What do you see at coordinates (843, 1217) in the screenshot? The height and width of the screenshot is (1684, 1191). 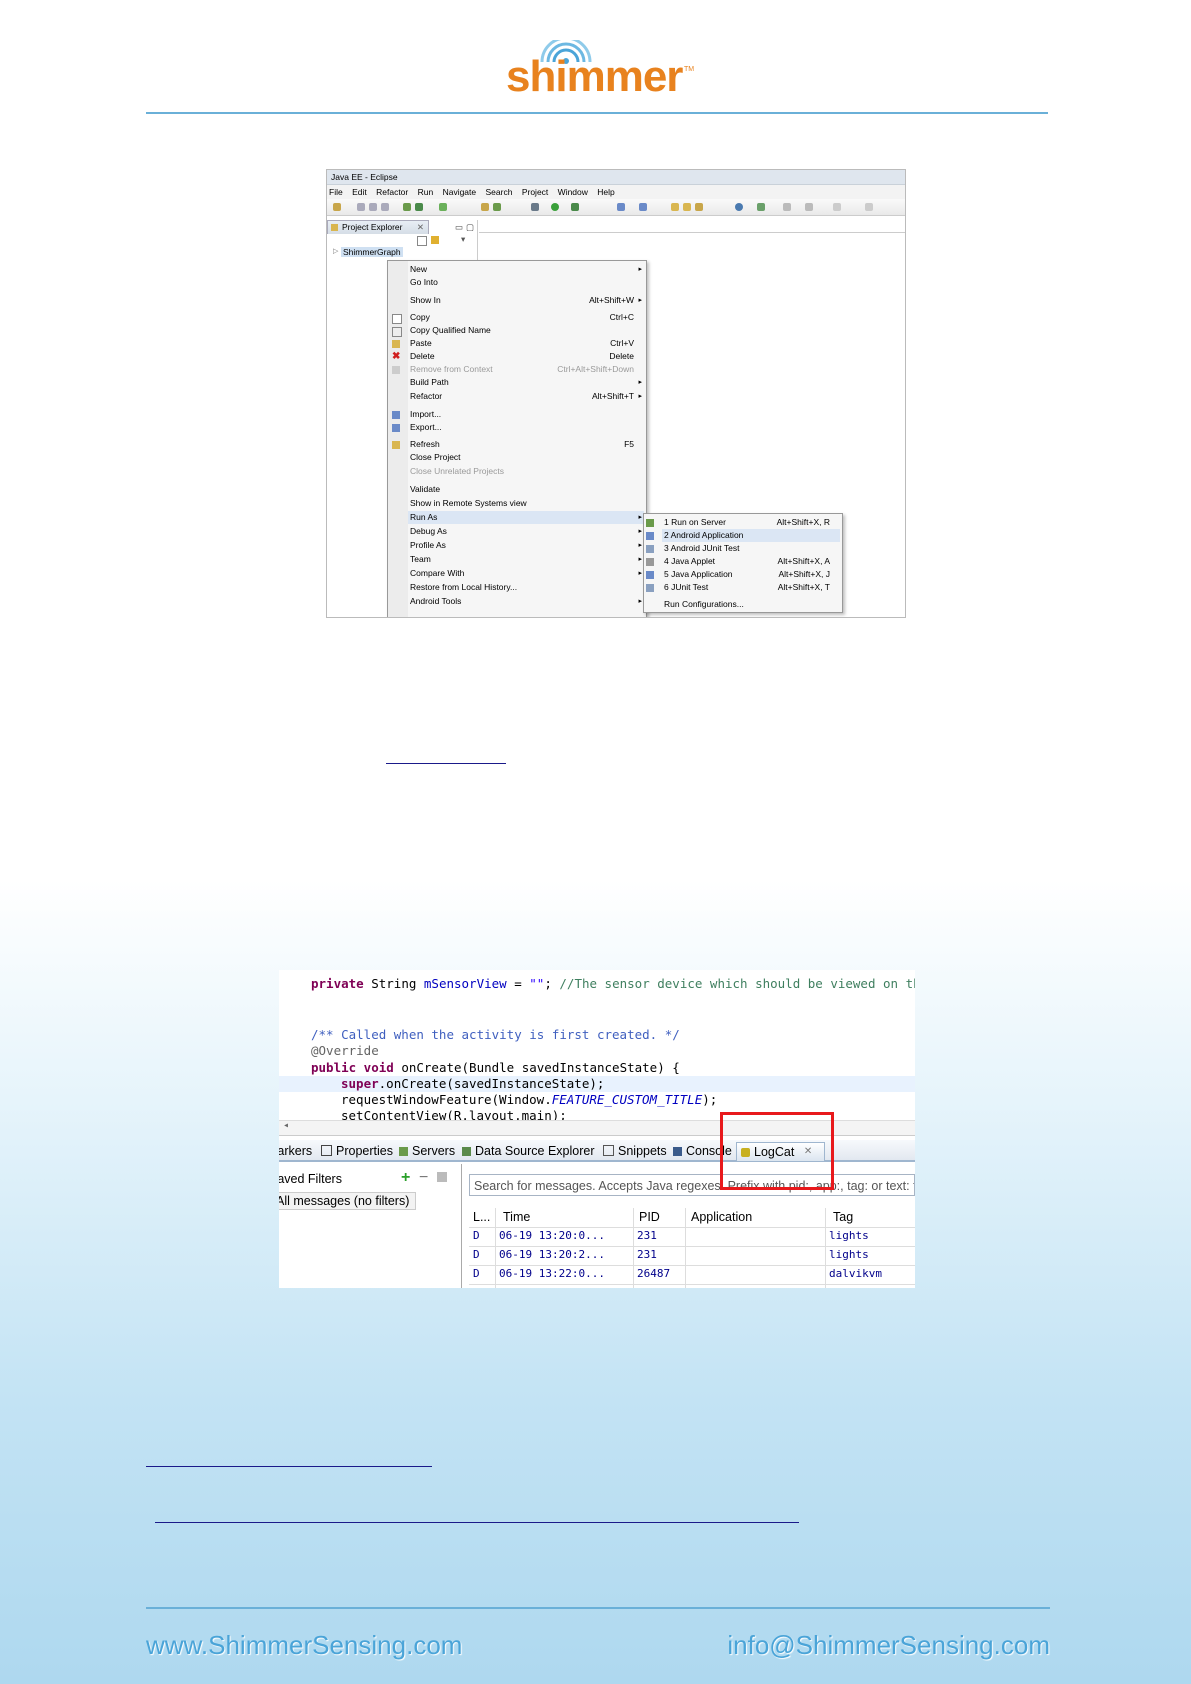 I see `column-tag: Tag` at bounding box center [843, 1217].